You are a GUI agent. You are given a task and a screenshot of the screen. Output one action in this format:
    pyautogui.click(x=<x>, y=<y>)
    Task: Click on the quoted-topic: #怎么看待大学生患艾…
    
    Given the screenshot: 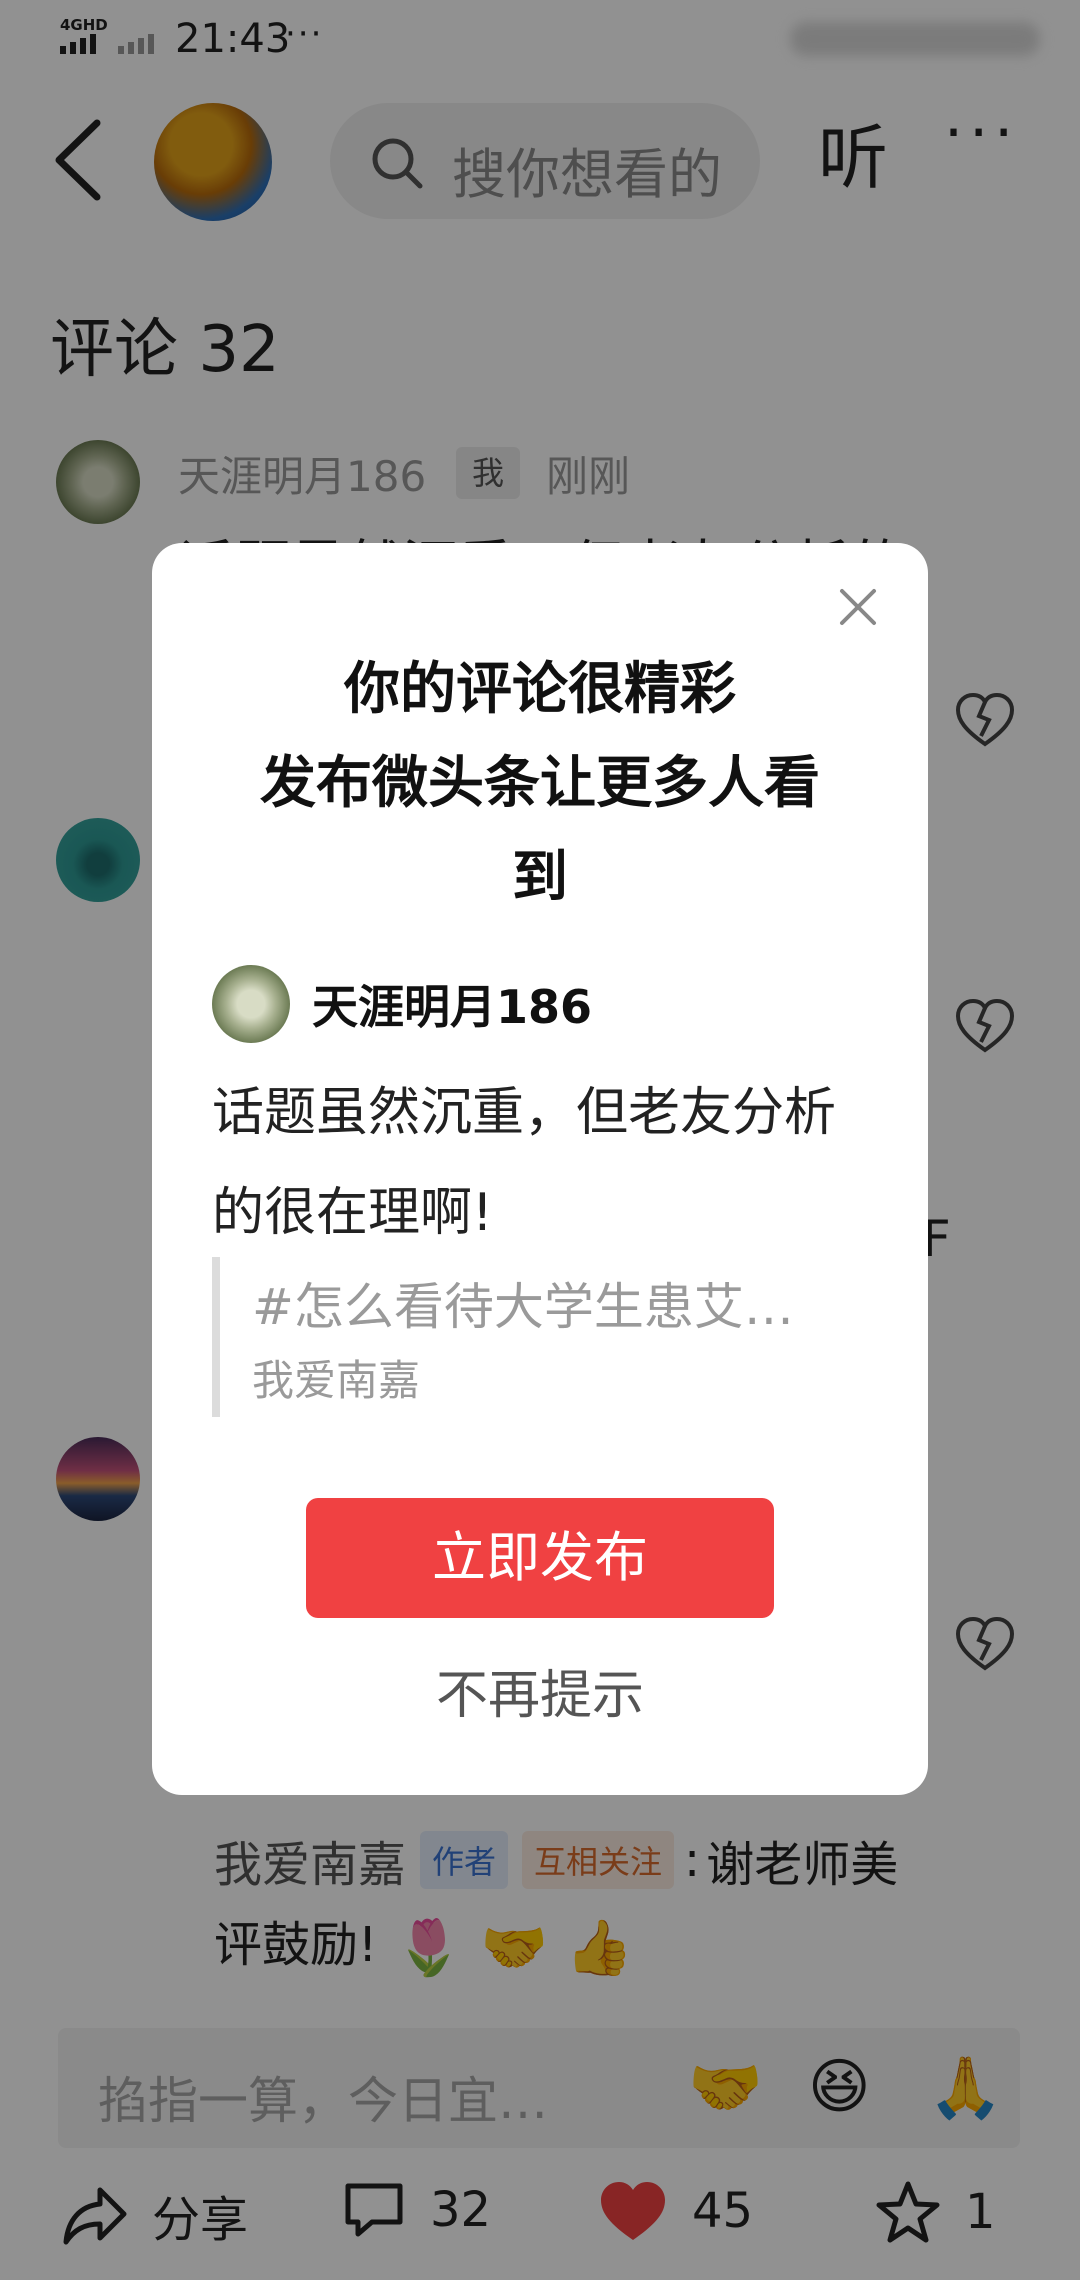 What is the action you would take?
    pyautogui.click(x=523, y=1307)
    